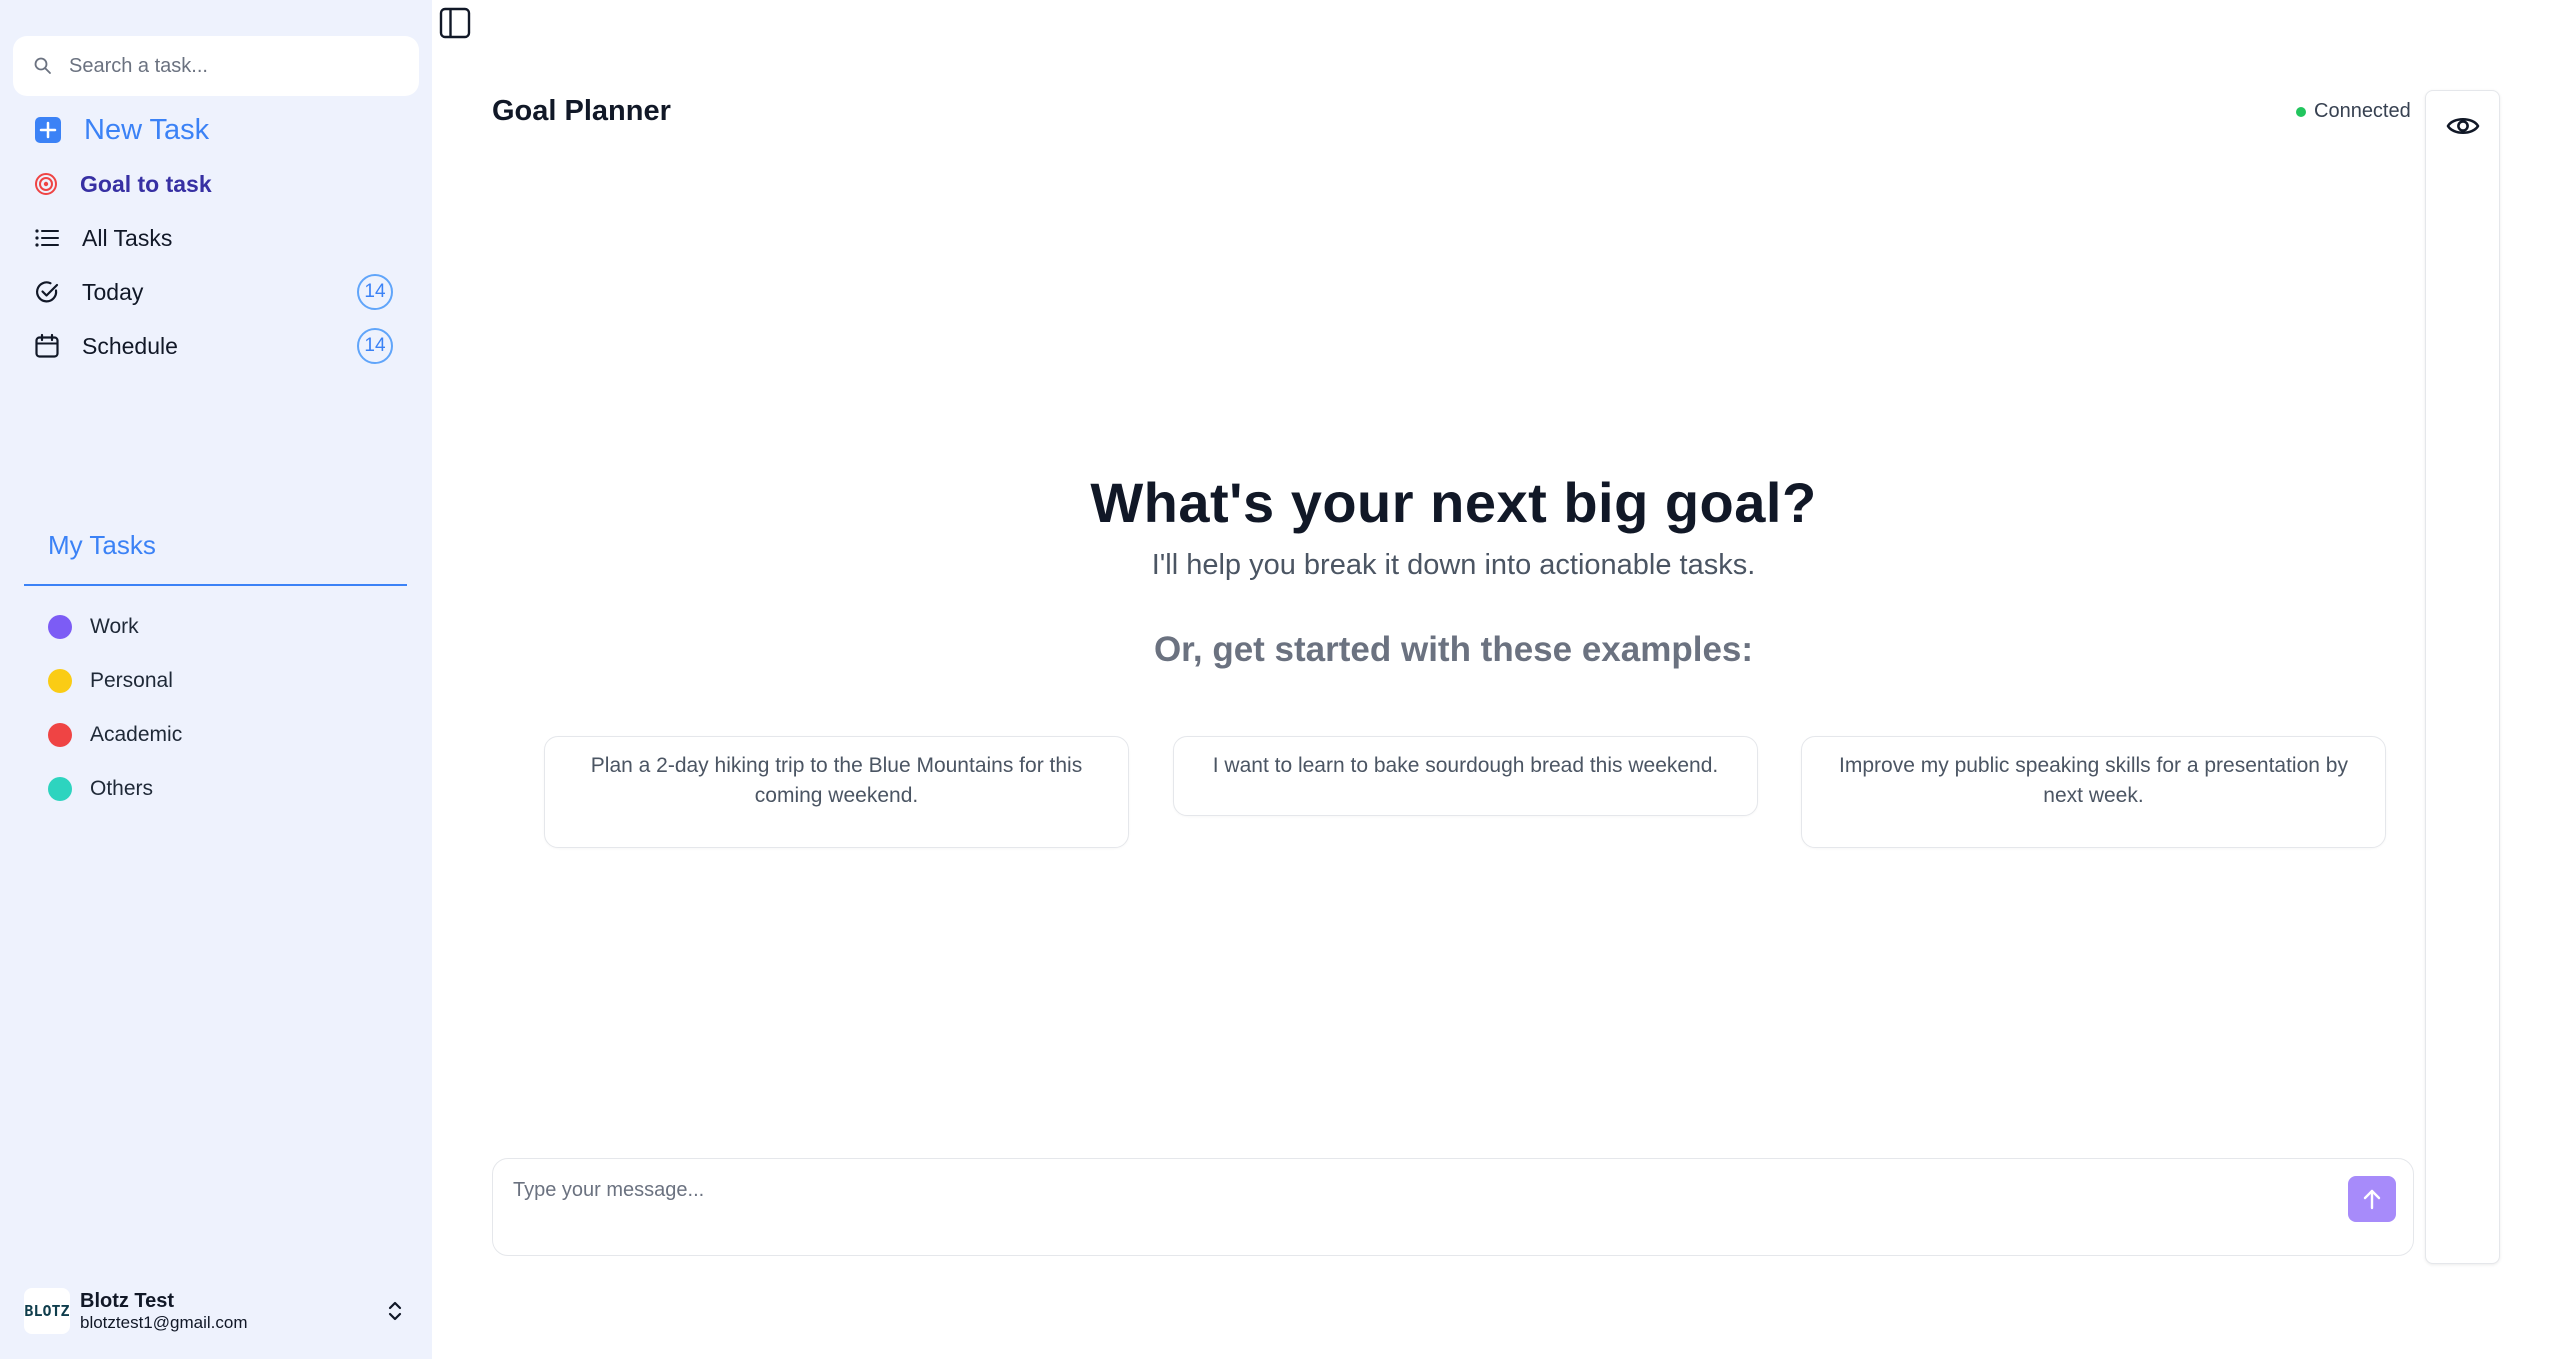 This screenshot has height=1359, width=2561. What do you see at coordinates (395, 1311) in the screenshot?
I see `chevron-up-down-icon` at bounding box center [395, 1311].